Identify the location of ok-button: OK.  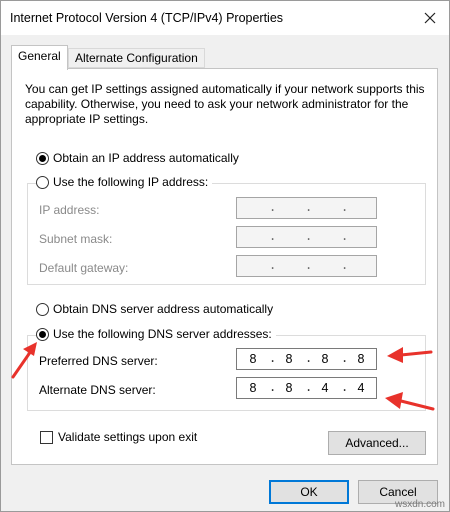
(309, 492).